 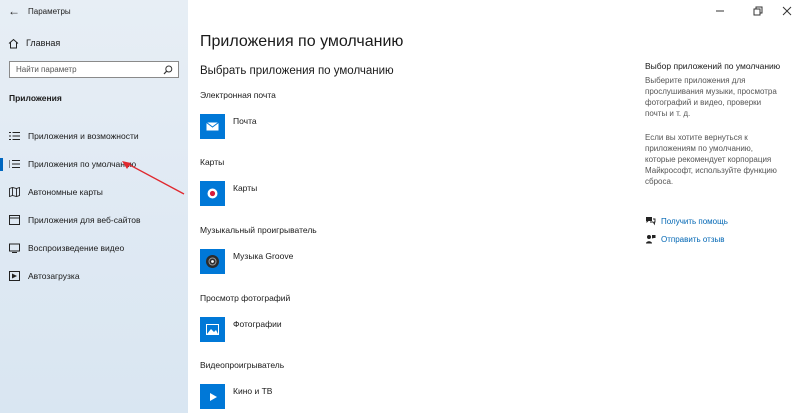 What do you see at coordinates (245, 120) in the screenshot?
I see `app-name: Почта` at bounding box center [245, 120].